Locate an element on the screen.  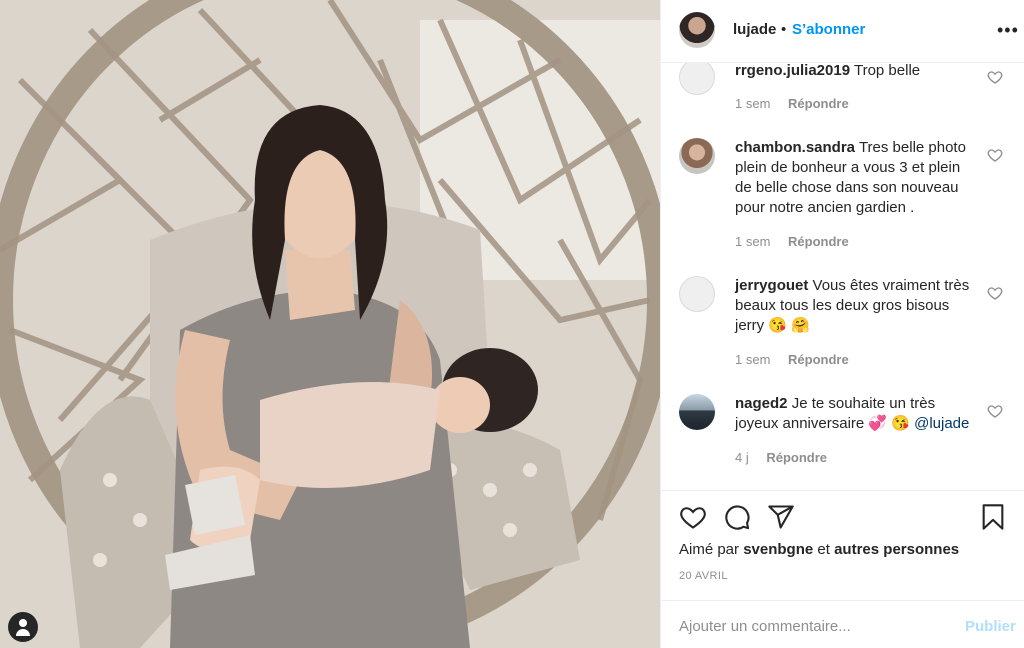
comment-mention: @lujade is located at coordinates (941, 423).